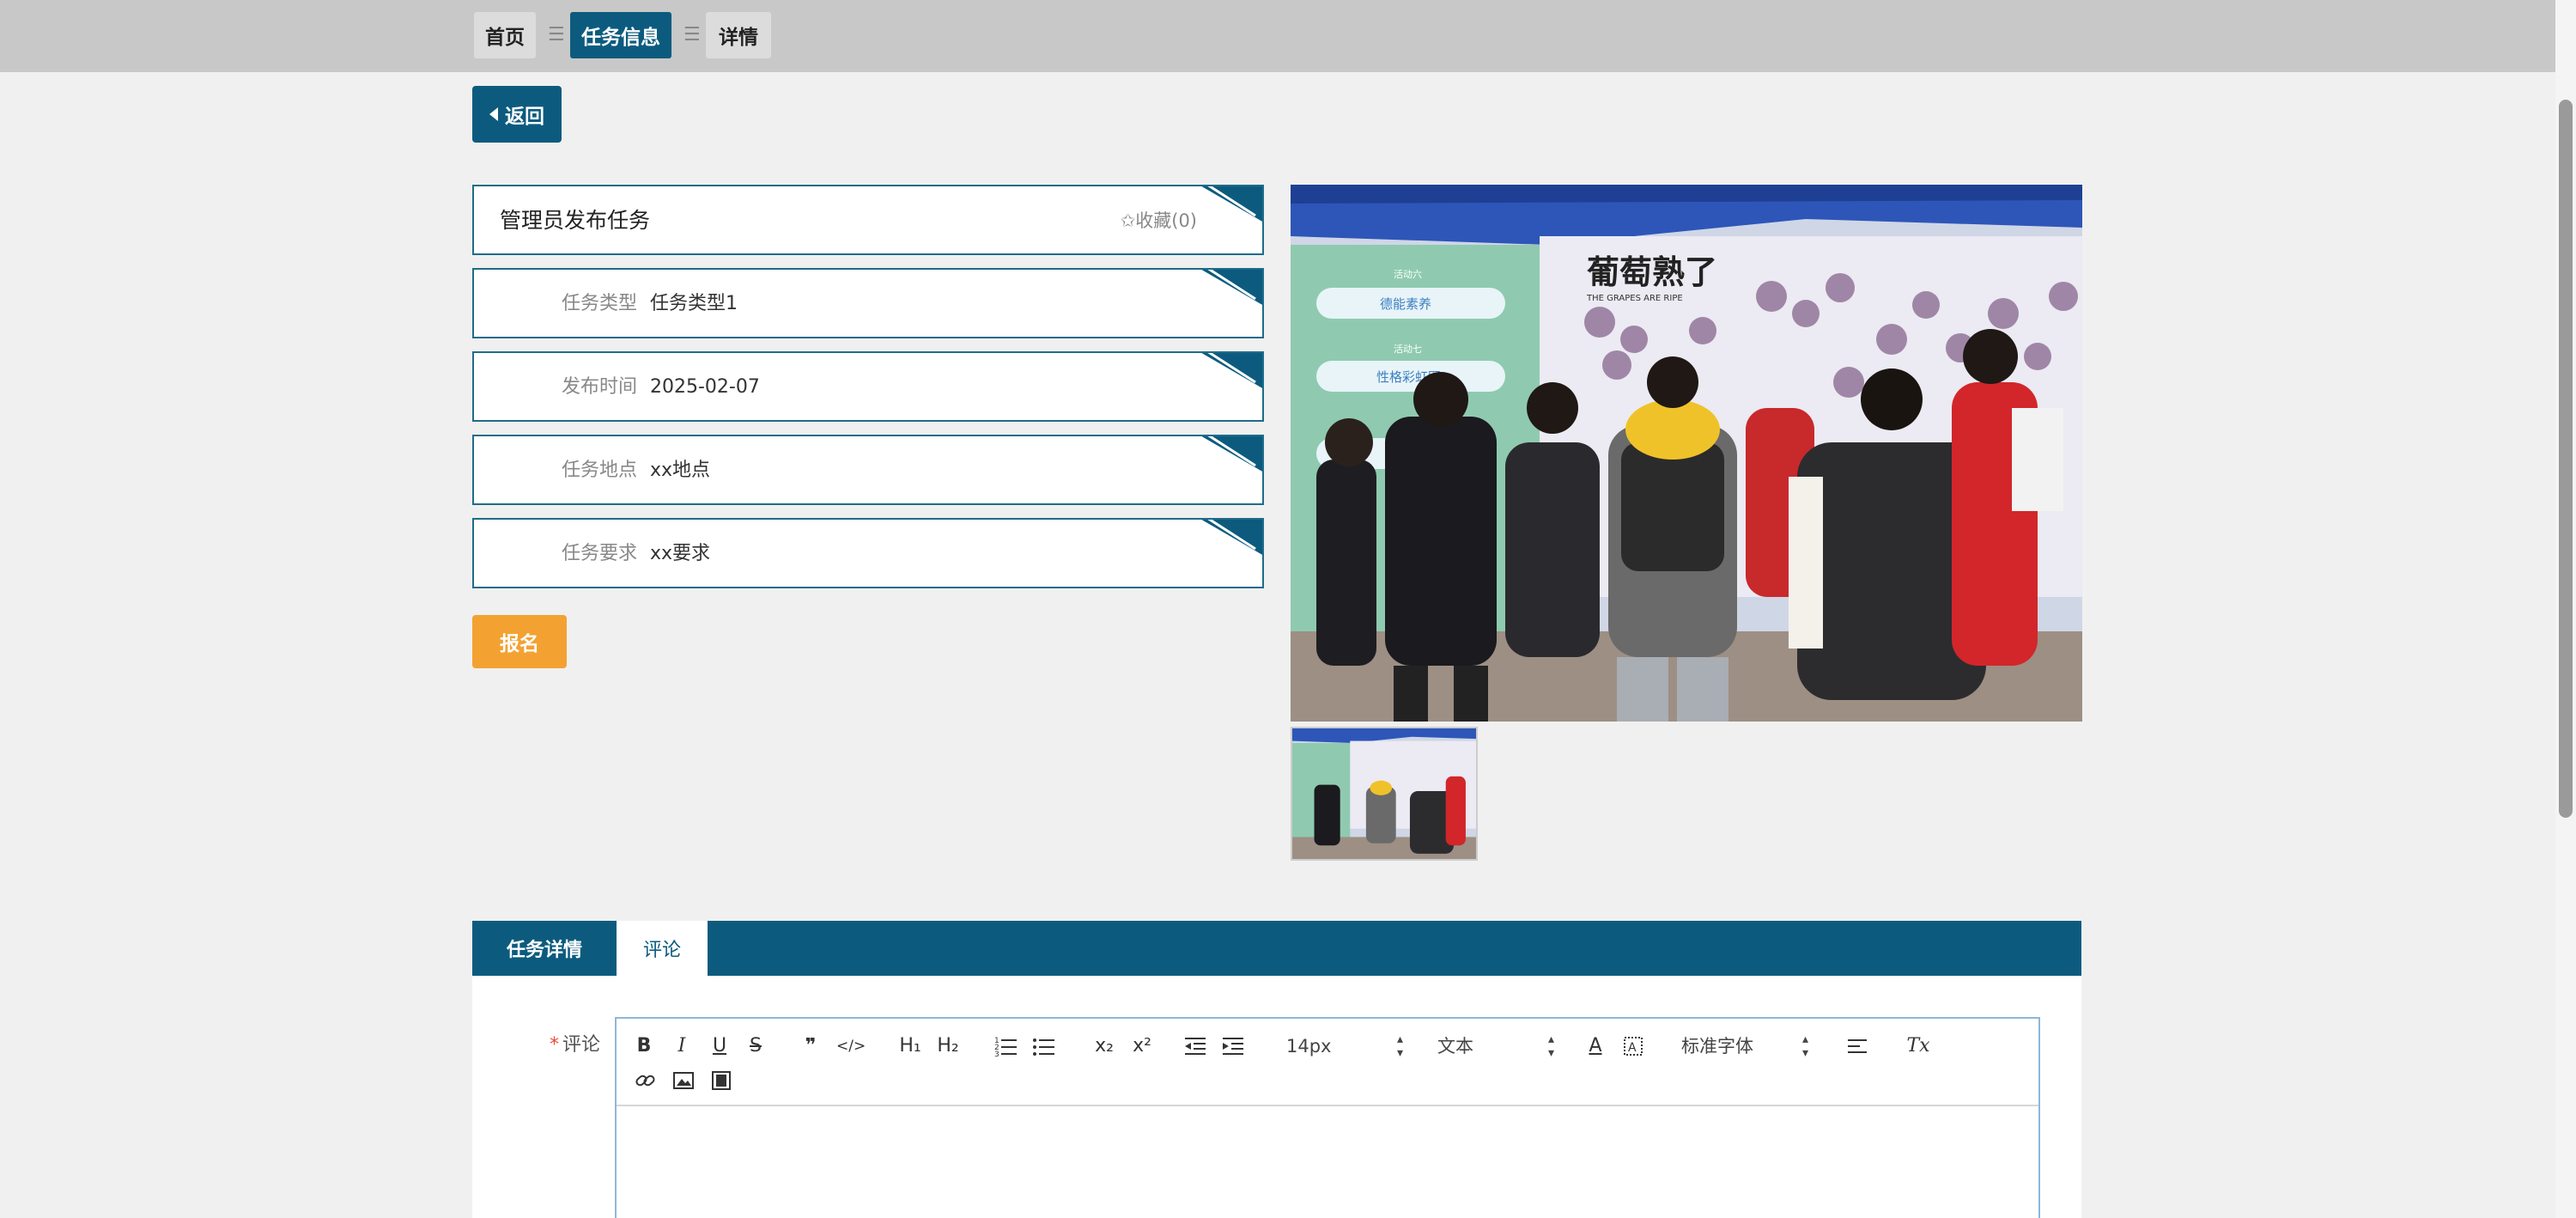  What do you see at coordinates (644, 1046) in the screenshot?
I see `bold-button: B` at bounding box center [644, 1046].